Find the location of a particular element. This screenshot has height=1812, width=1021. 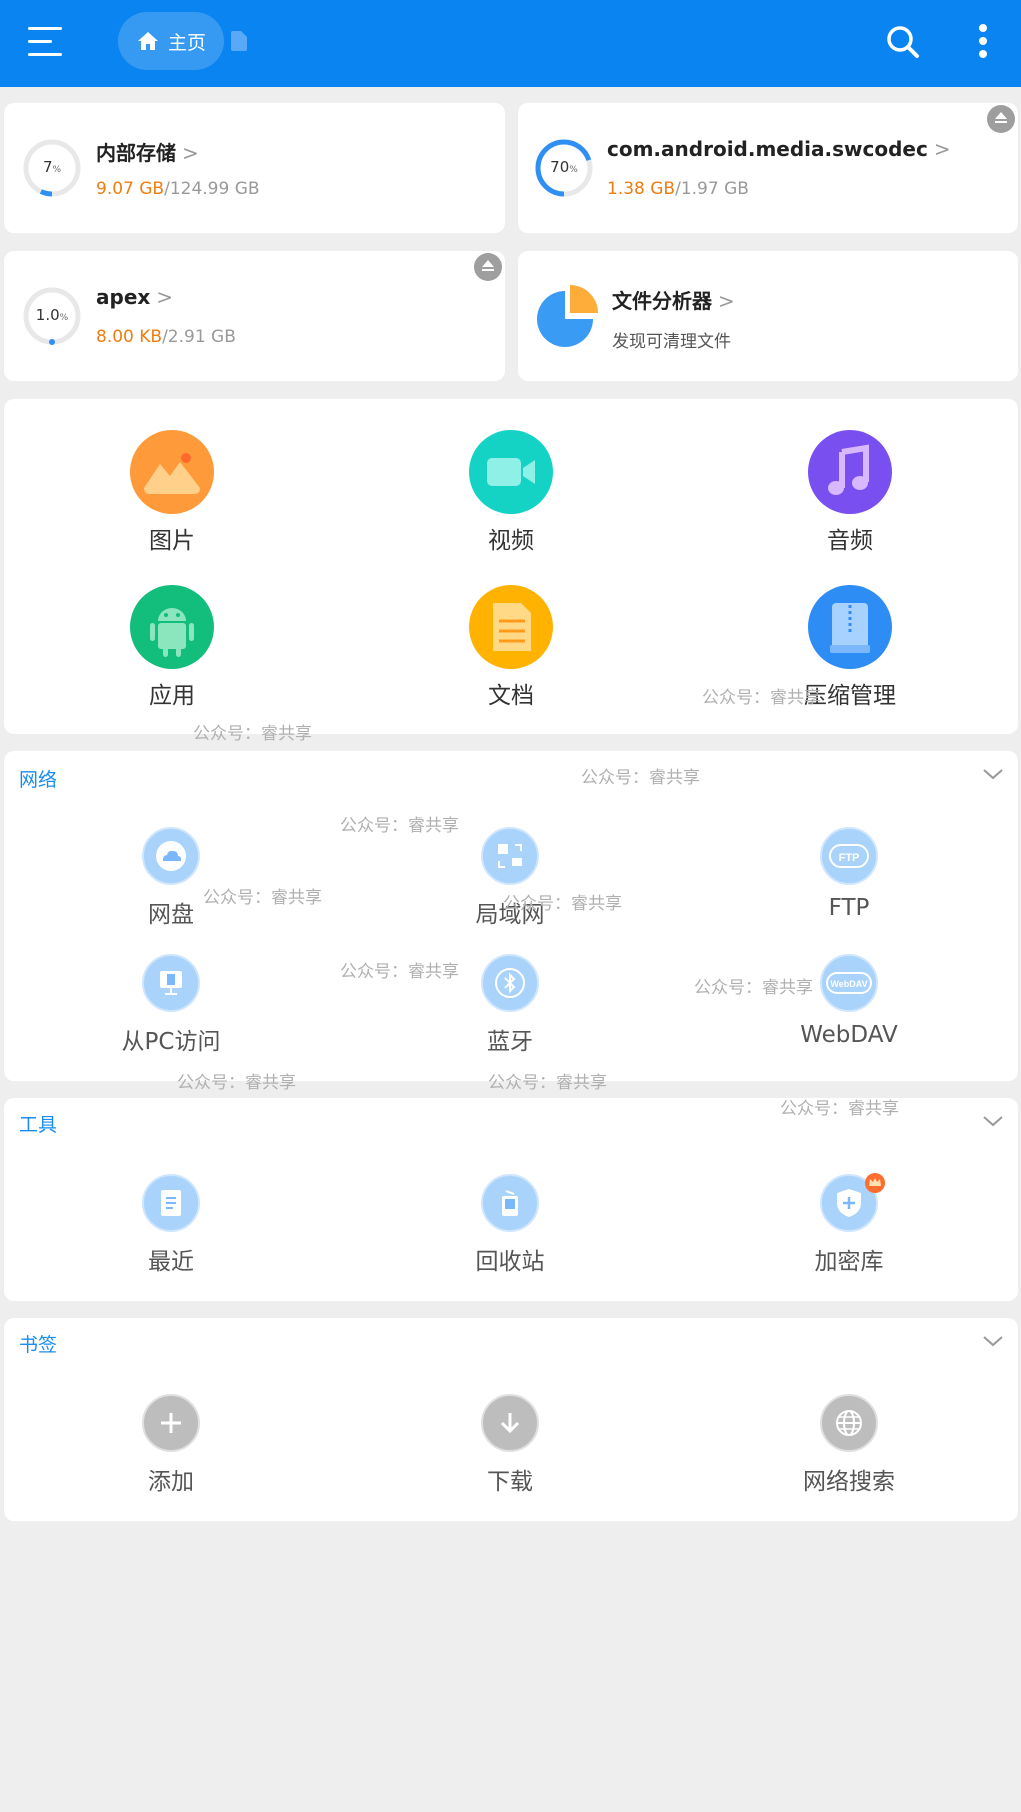

music-icon is located at coordinates (850, 472).